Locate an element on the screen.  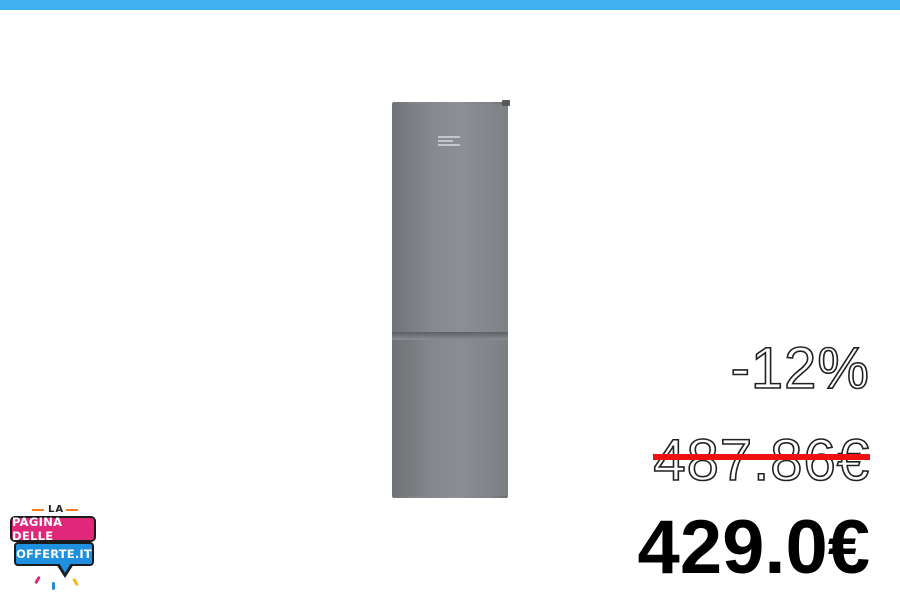
logo-line-offerte: OFFERTE.IT is located at coordinates (54, 554).